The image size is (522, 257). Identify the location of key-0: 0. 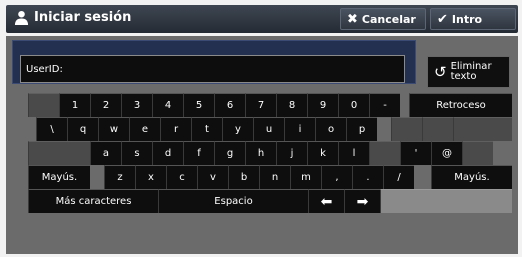
(353, 105).